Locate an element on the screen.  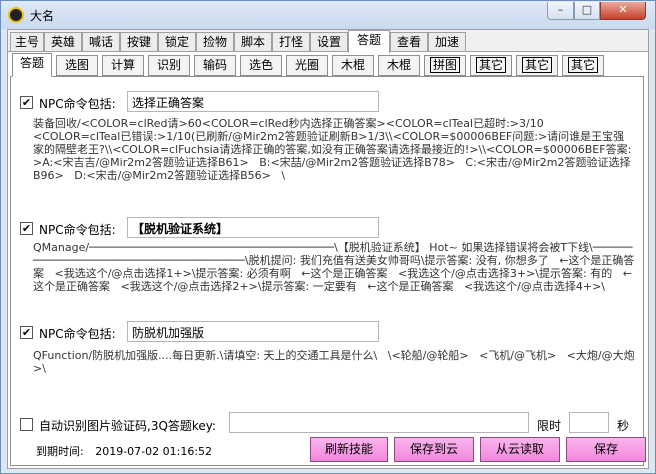
npc-command-input-1: 选择正确答案 is located at coordinates (253, 101).